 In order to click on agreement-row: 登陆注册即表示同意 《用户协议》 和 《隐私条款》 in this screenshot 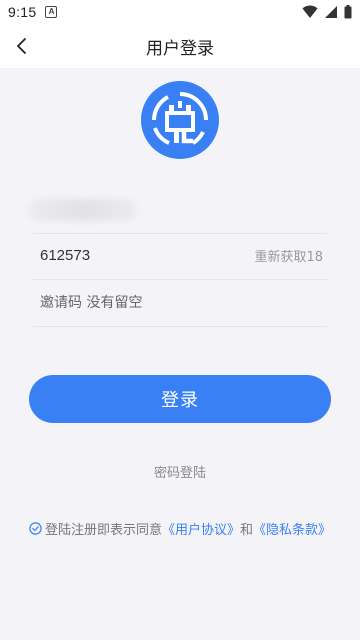, I will do `click(180, 528)`.